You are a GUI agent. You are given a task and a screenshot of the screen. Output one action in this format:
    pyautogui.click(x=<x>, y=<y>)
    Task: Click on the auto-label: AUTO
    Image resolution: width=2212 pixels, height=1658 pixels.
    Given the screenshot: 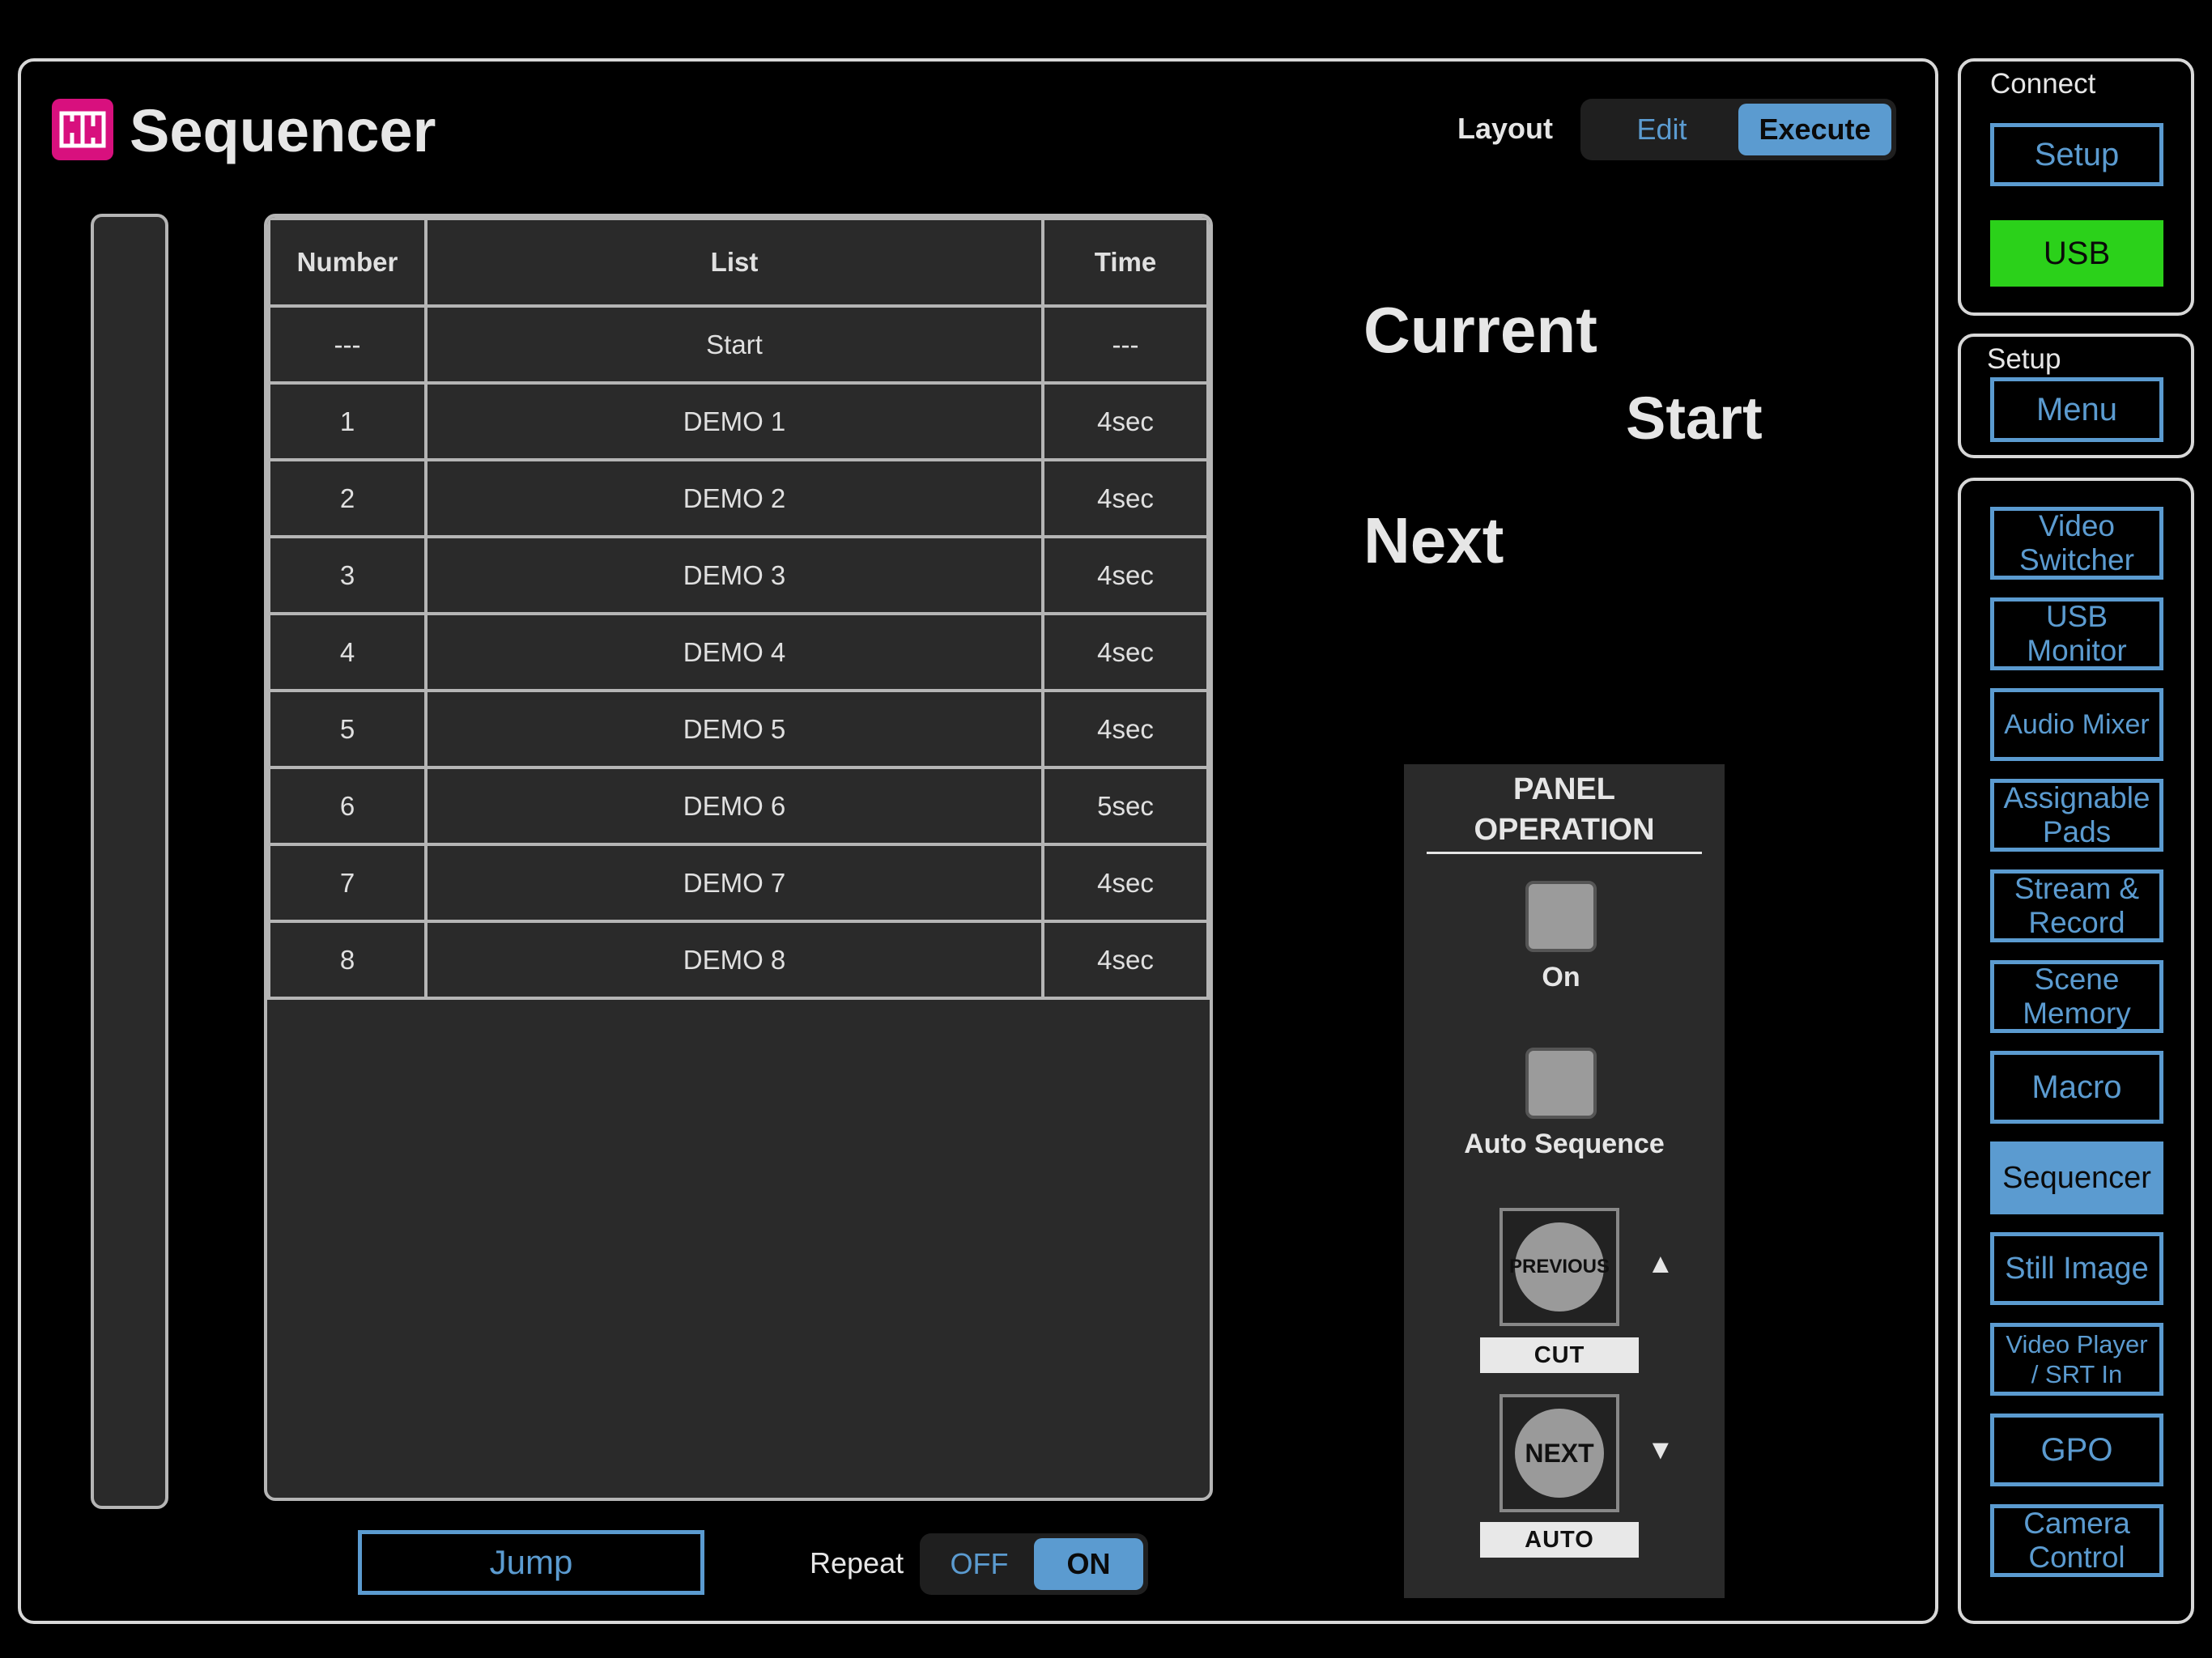 What is the action you would take?
    pyautogui.click(x=1560, y=1540)
    